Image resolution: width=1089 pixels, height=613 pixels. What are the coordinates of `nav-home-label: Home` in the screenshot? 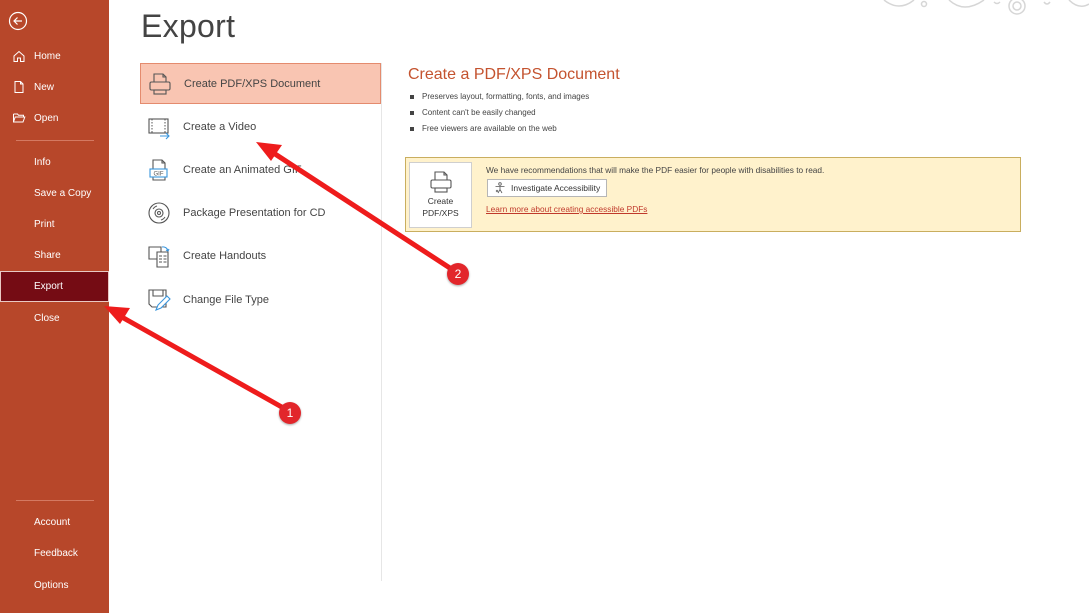 It's located at (47, 56).